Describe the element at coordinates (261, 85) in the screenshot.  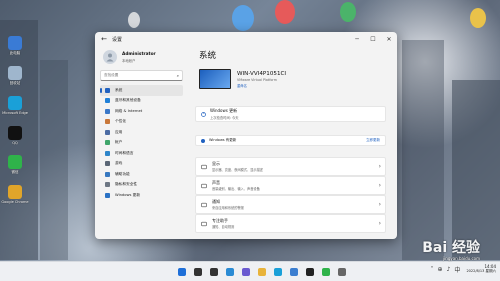
I see `rename-link: 重命名` at that location.